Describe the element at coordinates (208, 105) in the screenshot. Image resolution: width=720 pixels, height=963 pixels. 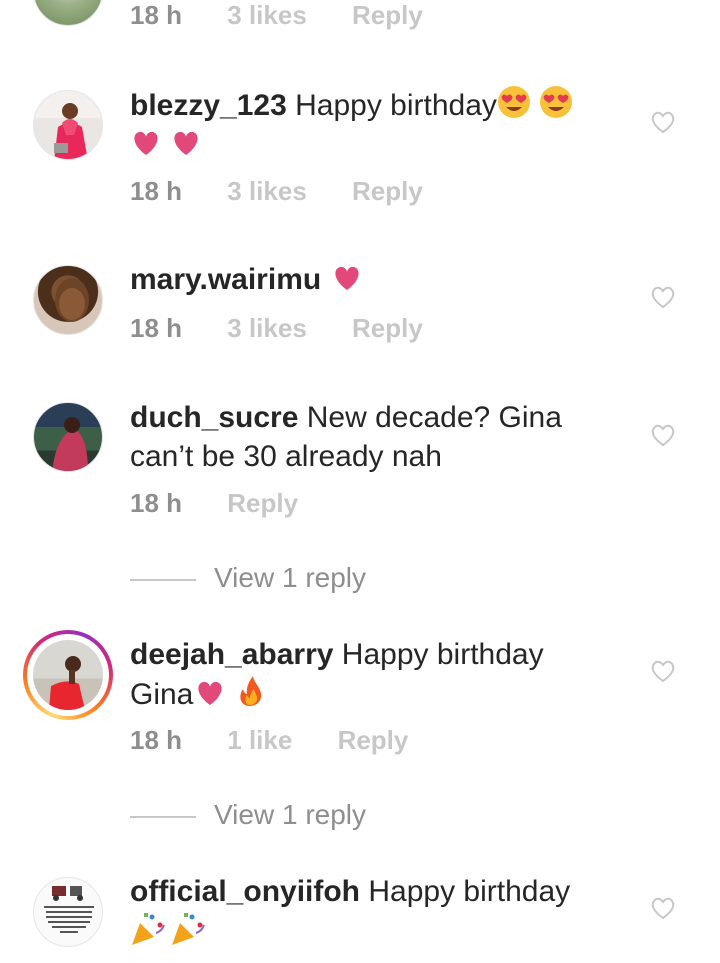
I see `username: blezzy_123` at that location.